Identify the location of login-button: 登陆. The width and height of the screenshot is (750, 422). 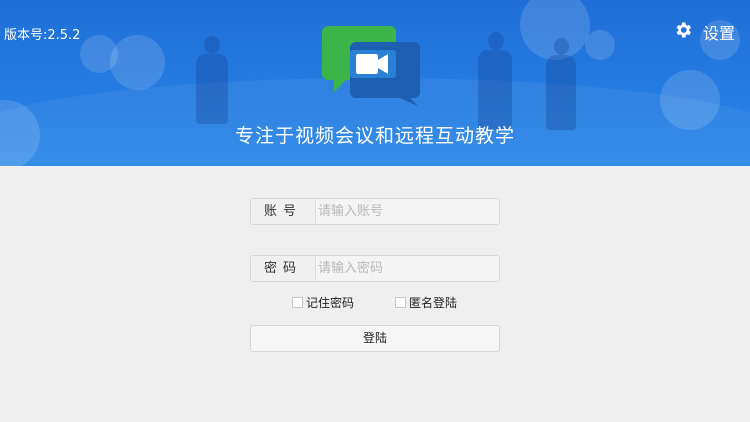
(375, 338).